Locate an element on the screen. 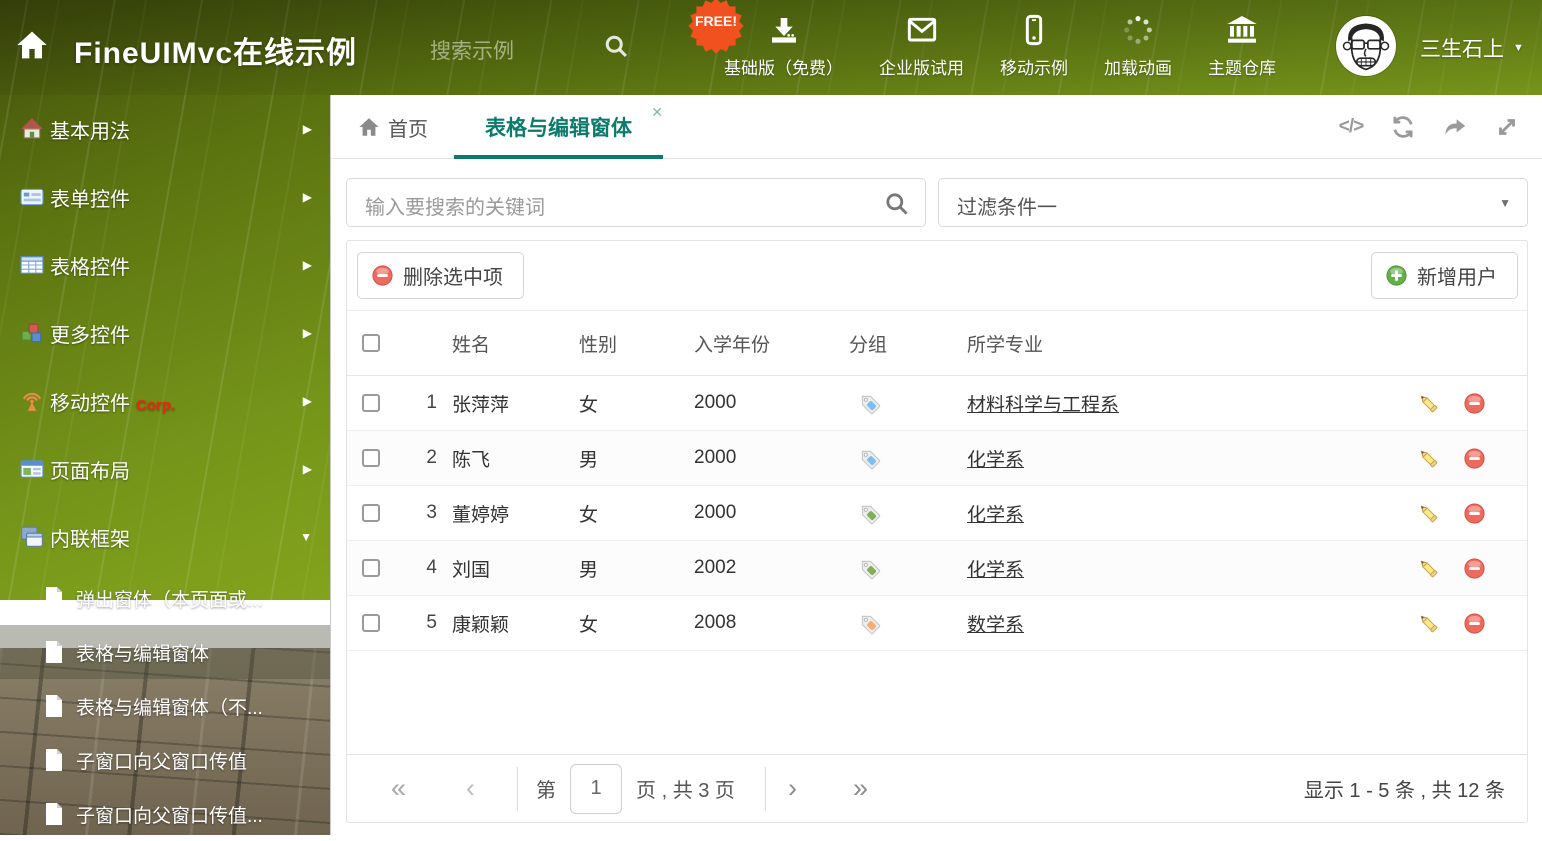 Image resolution: width=1542 pixels, height=841 pixels. user-menu: 三生石上 ▼ is located at coordinates (1472, 48).